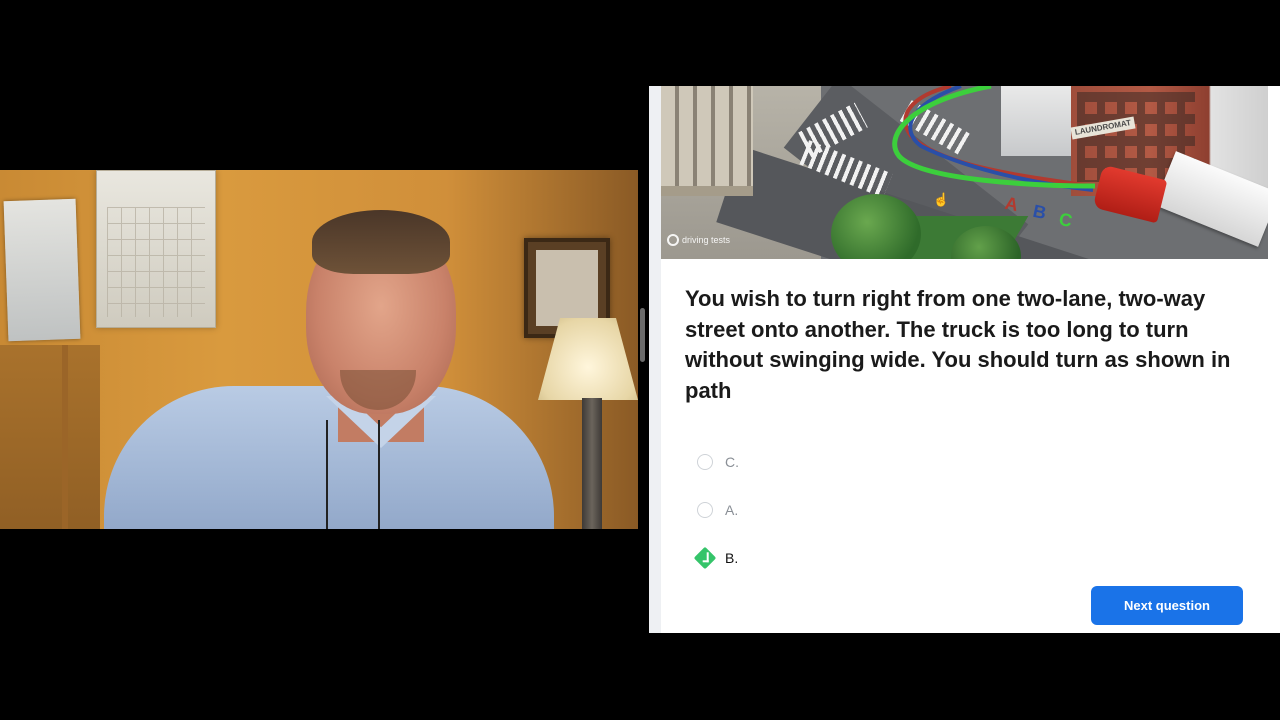  Describe the element at coordinates (42, 270) in the screenshot. I see `wall-notes` at that location.